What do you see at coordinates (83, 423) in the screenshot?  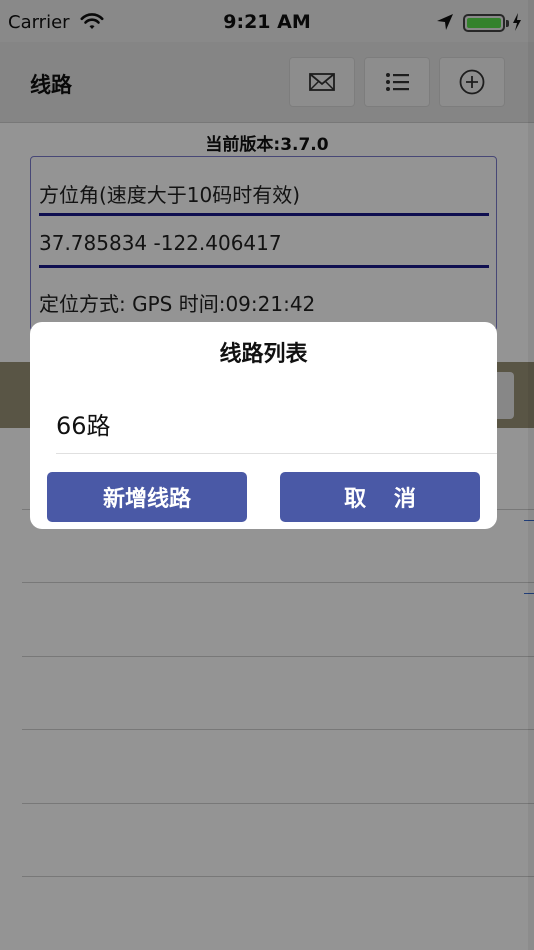 I see `route-item: 66路` at bounding box center [83, 423].